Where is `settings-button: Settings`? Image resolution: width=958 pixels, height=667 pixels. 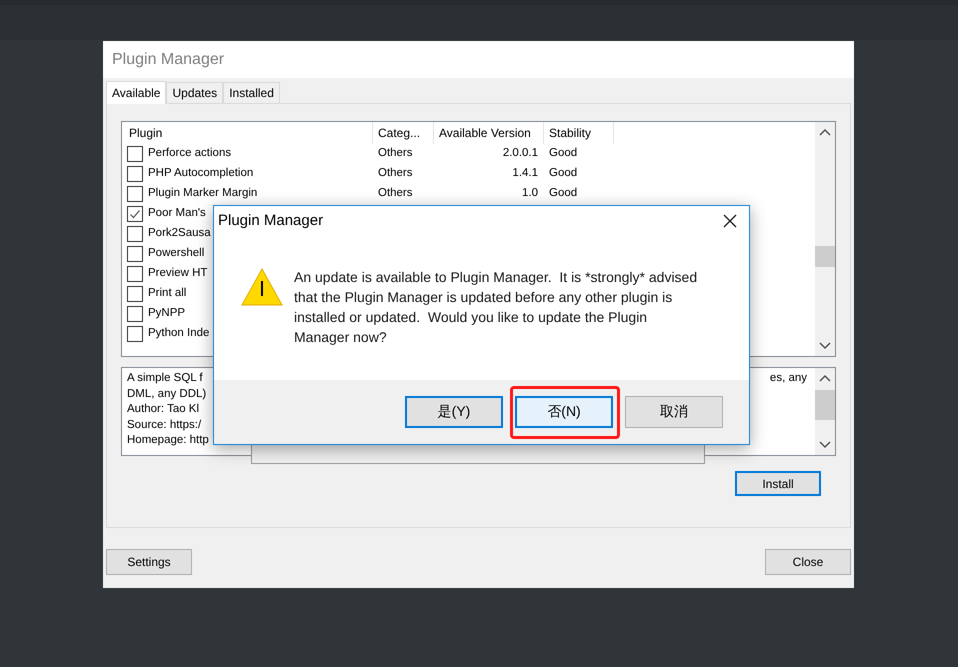 settings-button: Settings is located at coordinates (149, 562).